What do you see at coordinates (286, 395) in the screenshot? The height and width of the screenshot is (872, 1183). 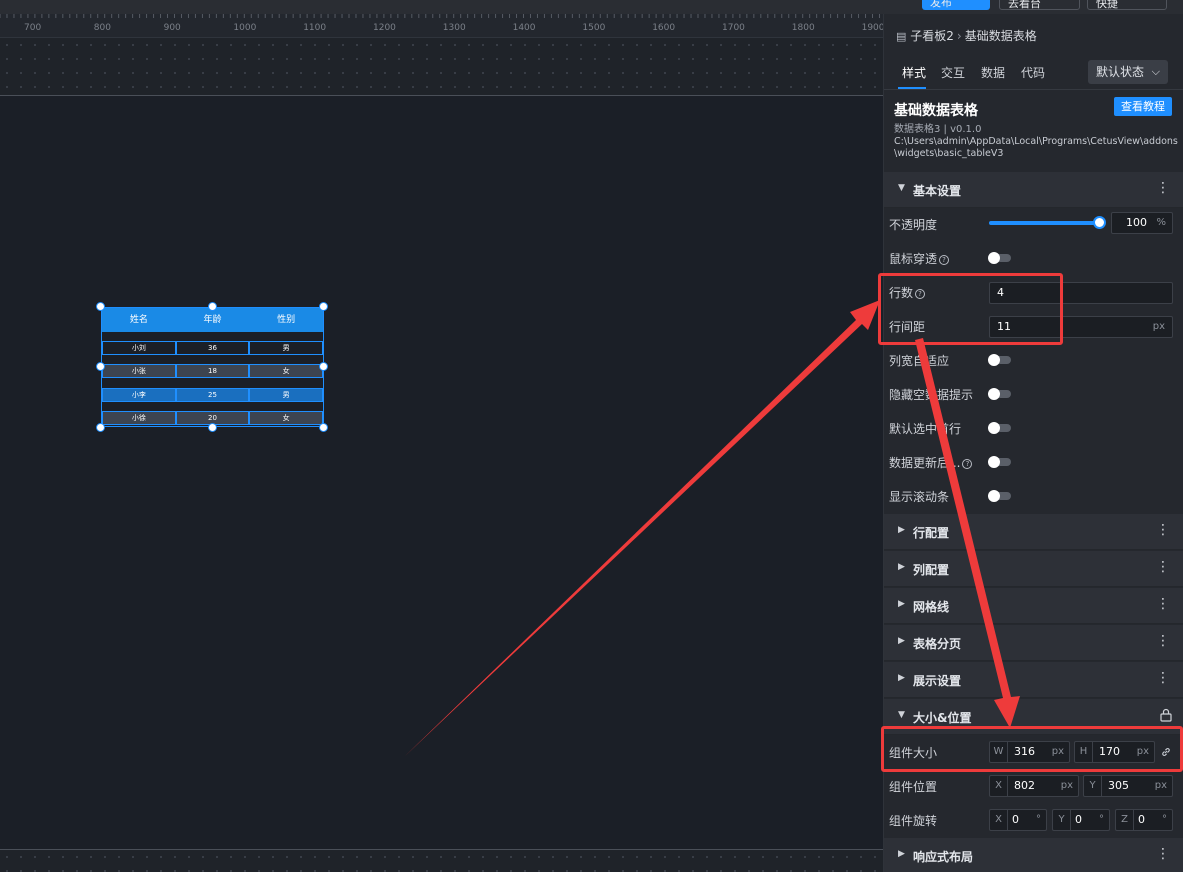 I see `table-cell: 男` at bounding box center [286, 395].